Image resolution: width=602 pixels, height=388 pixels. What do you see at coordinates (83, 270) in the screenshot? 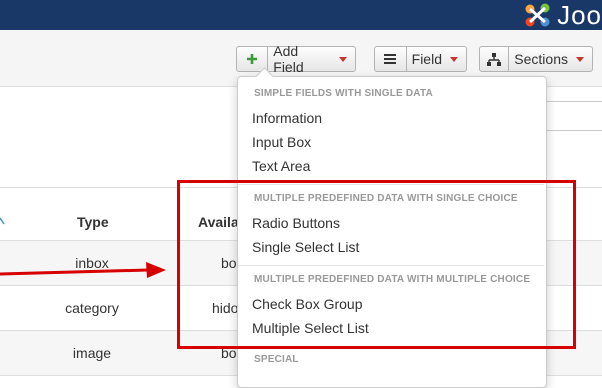
I see `annotation-arrow` at bounding box center [83, 270].